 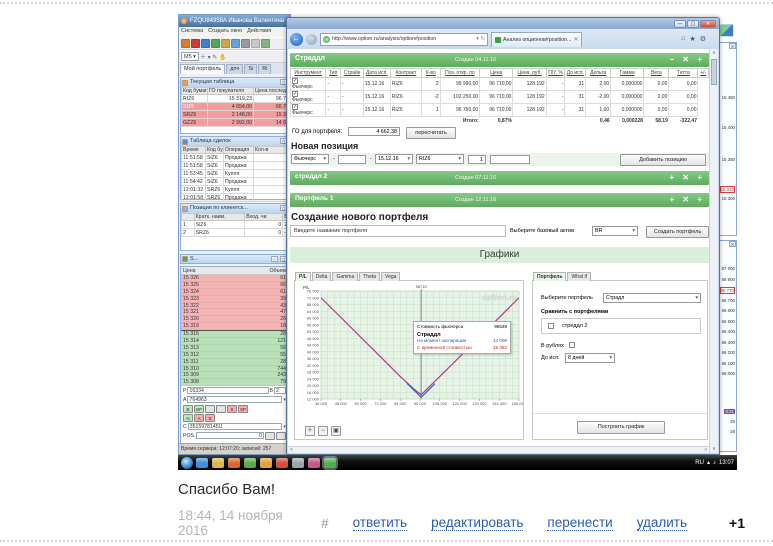 What do you see at coordinates (503, 23) in the screenshot?
I see `browser-title-bar: — ▢ ✕` at bounding box center [503, 23].